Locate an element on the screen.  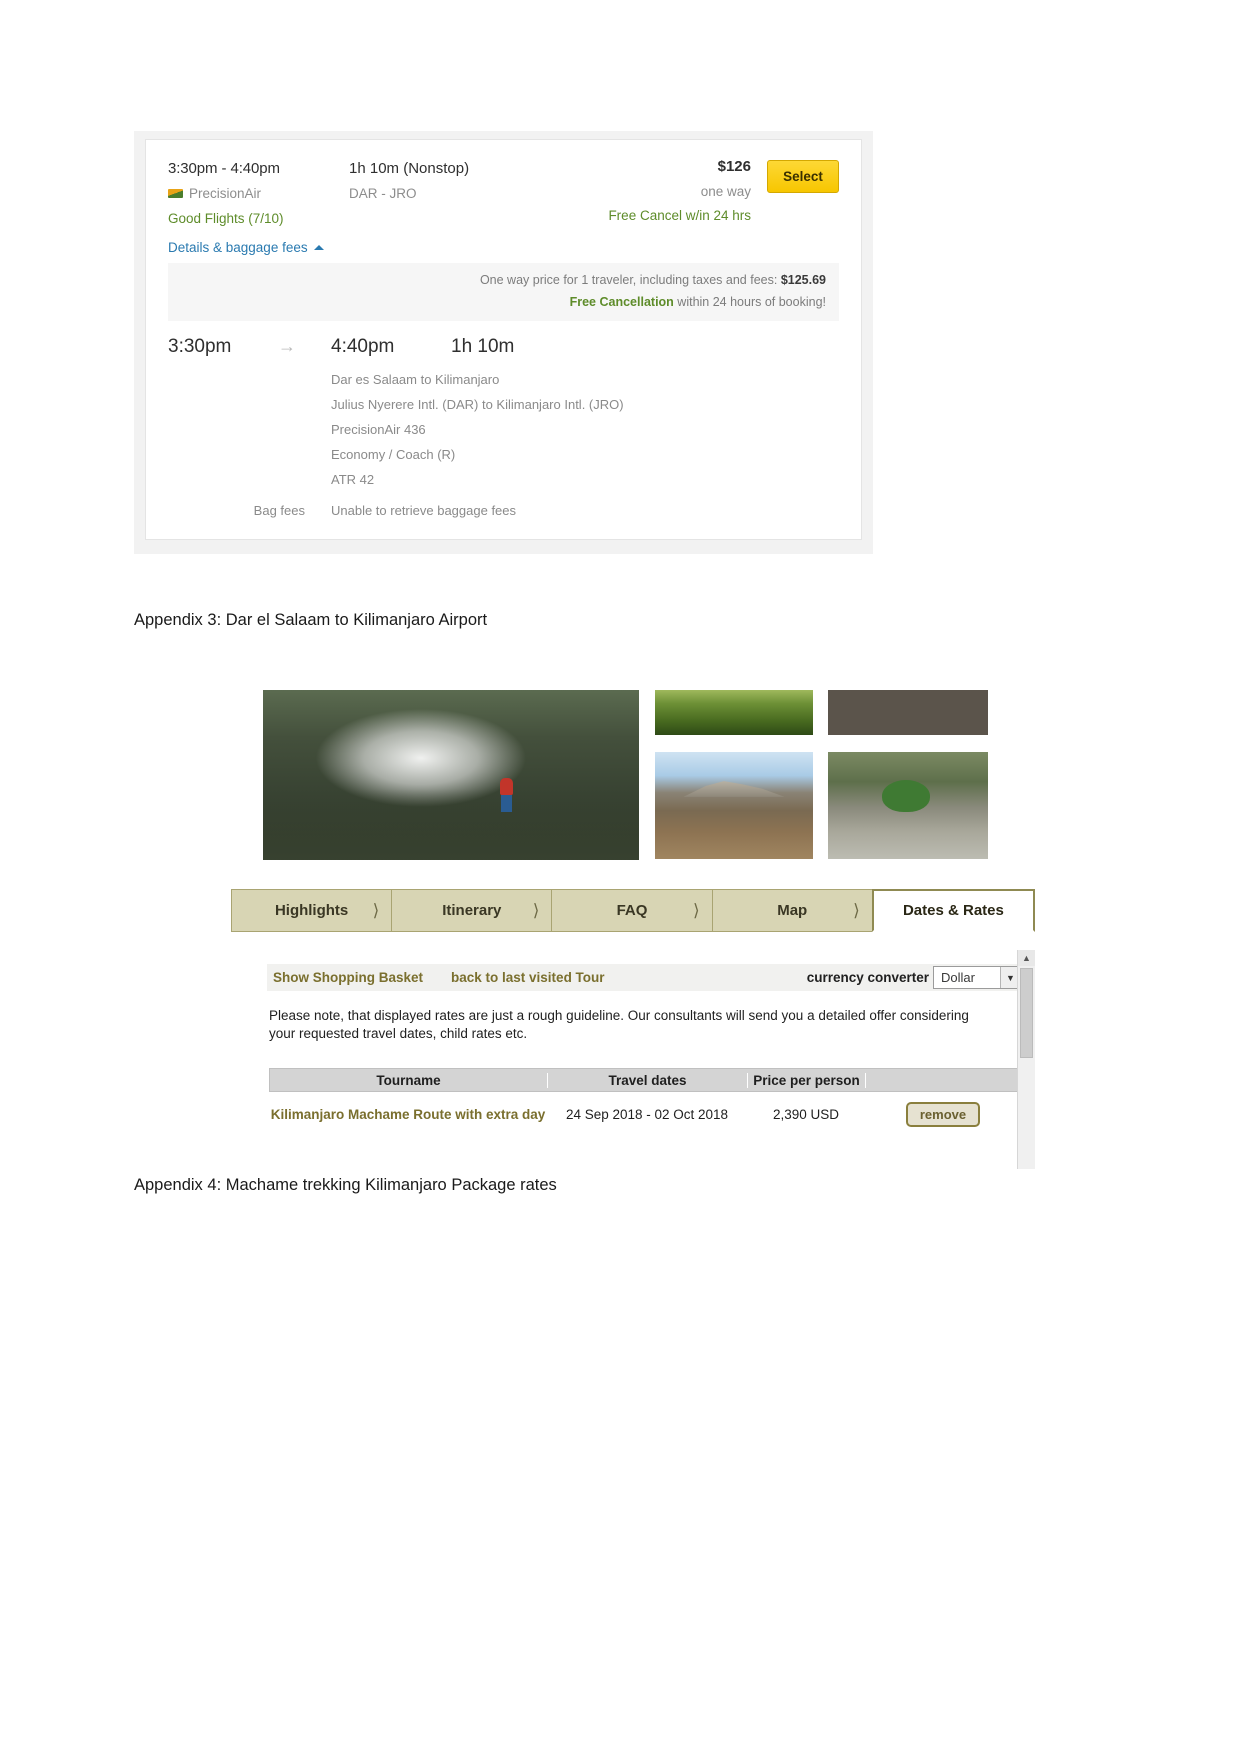
rock-face-graphic is located at coordinates (908, 712).